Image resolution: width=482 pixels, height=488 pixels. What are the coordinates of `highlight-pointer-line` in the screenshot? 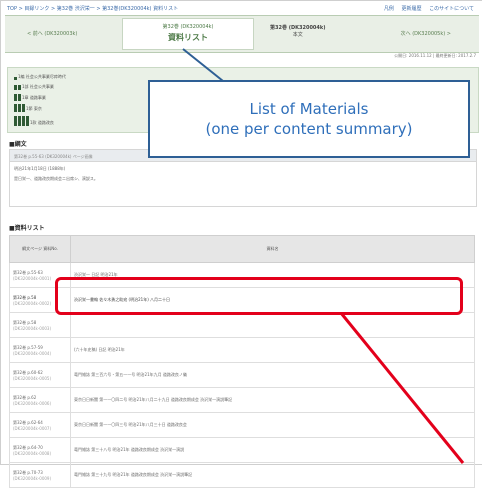 It's located at (402, 388).